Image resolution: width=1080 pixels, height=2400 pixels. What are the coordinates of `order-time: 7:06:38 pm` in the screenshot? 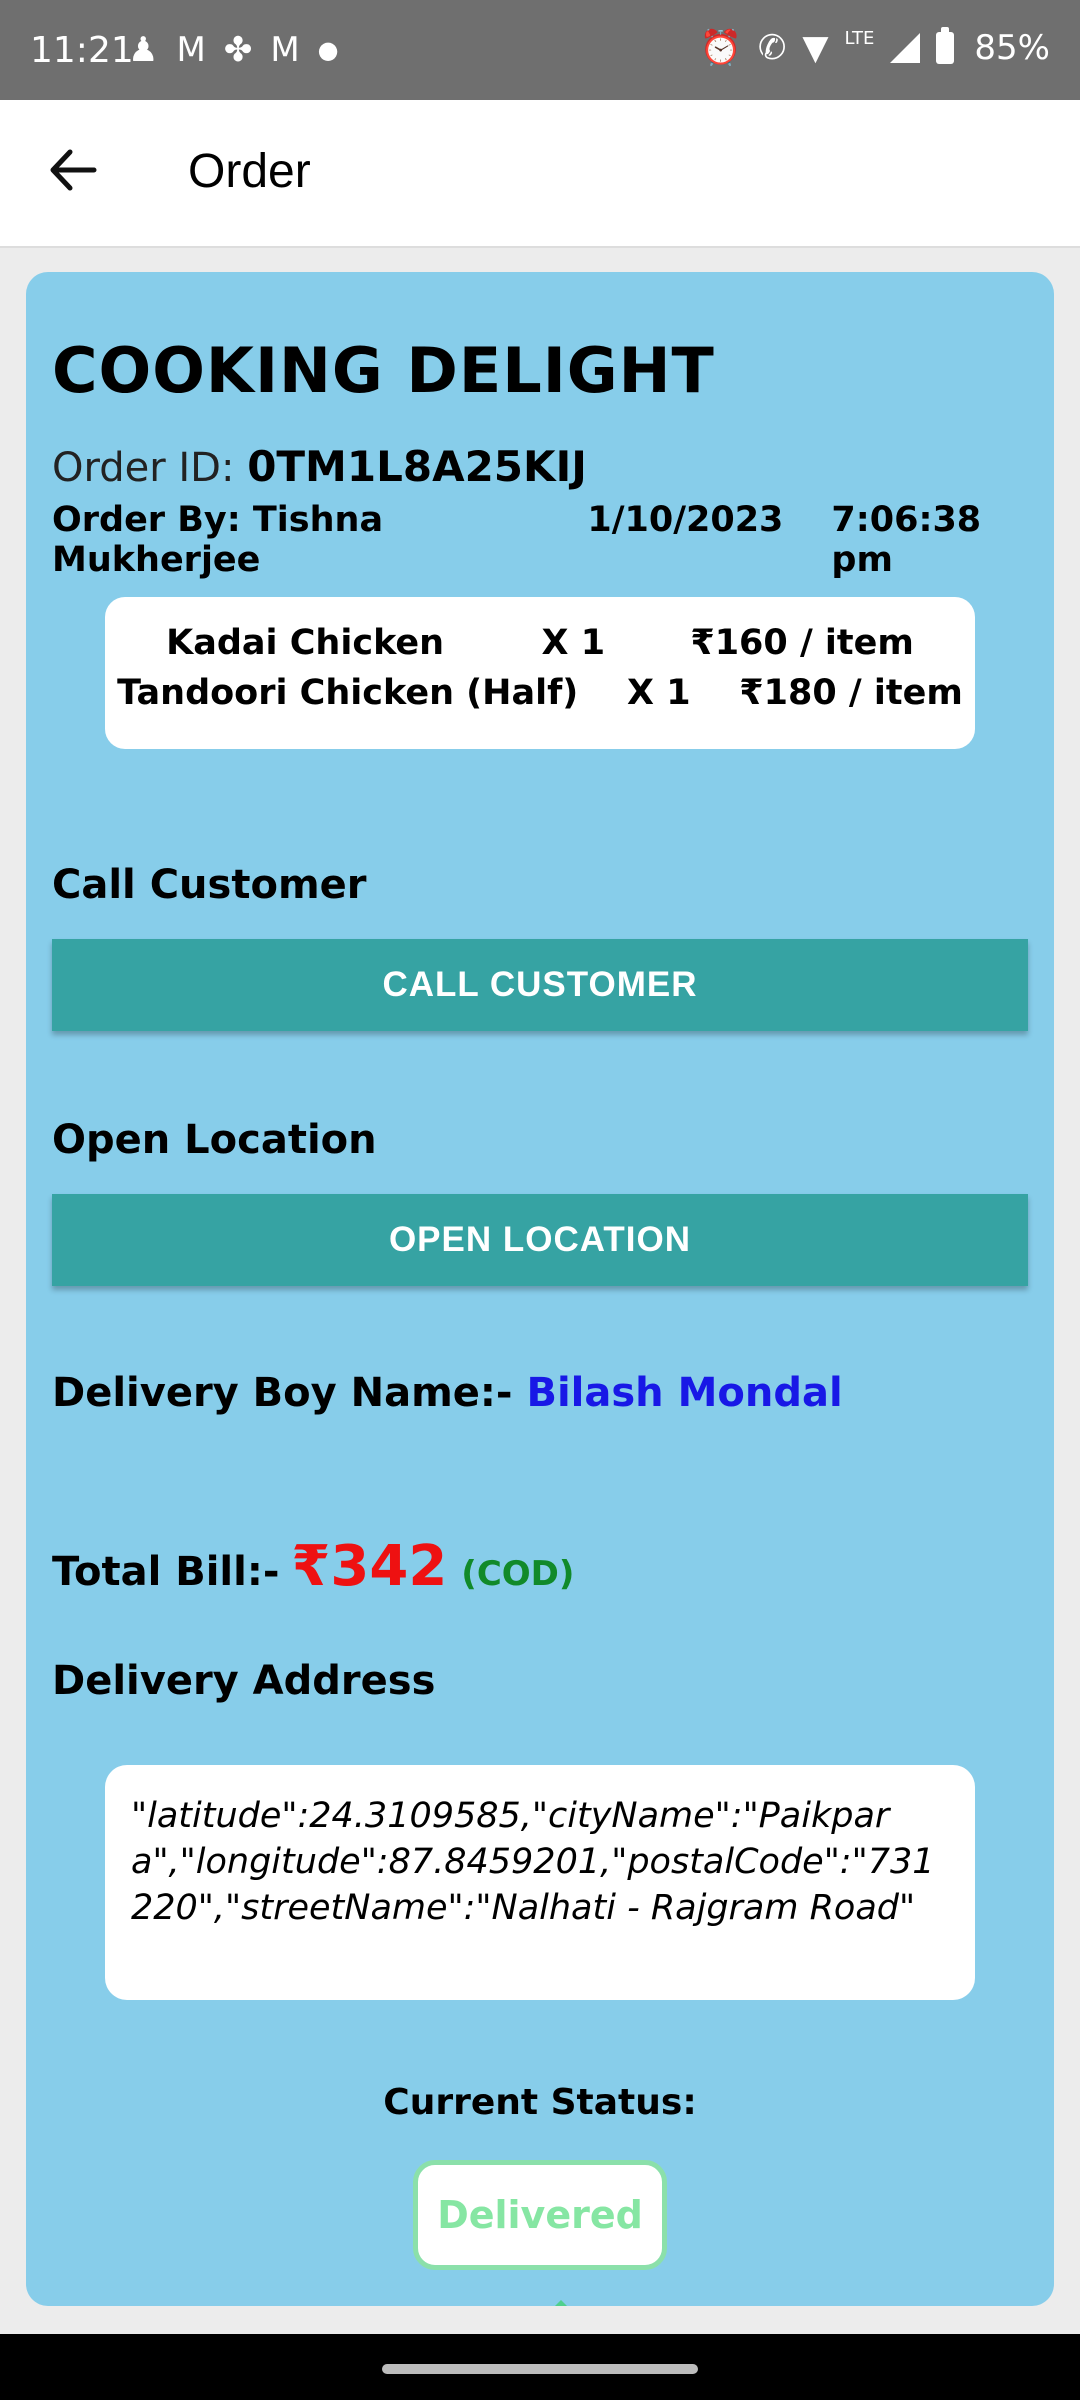 It's located at (906, 540).